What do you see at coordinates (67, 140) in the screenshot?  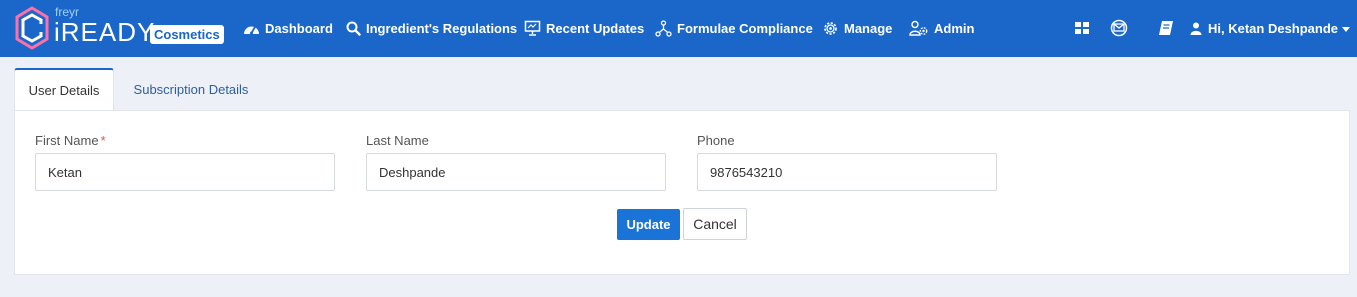 I see `first-name-label-text: First Name` at bounding box center [67, 140].